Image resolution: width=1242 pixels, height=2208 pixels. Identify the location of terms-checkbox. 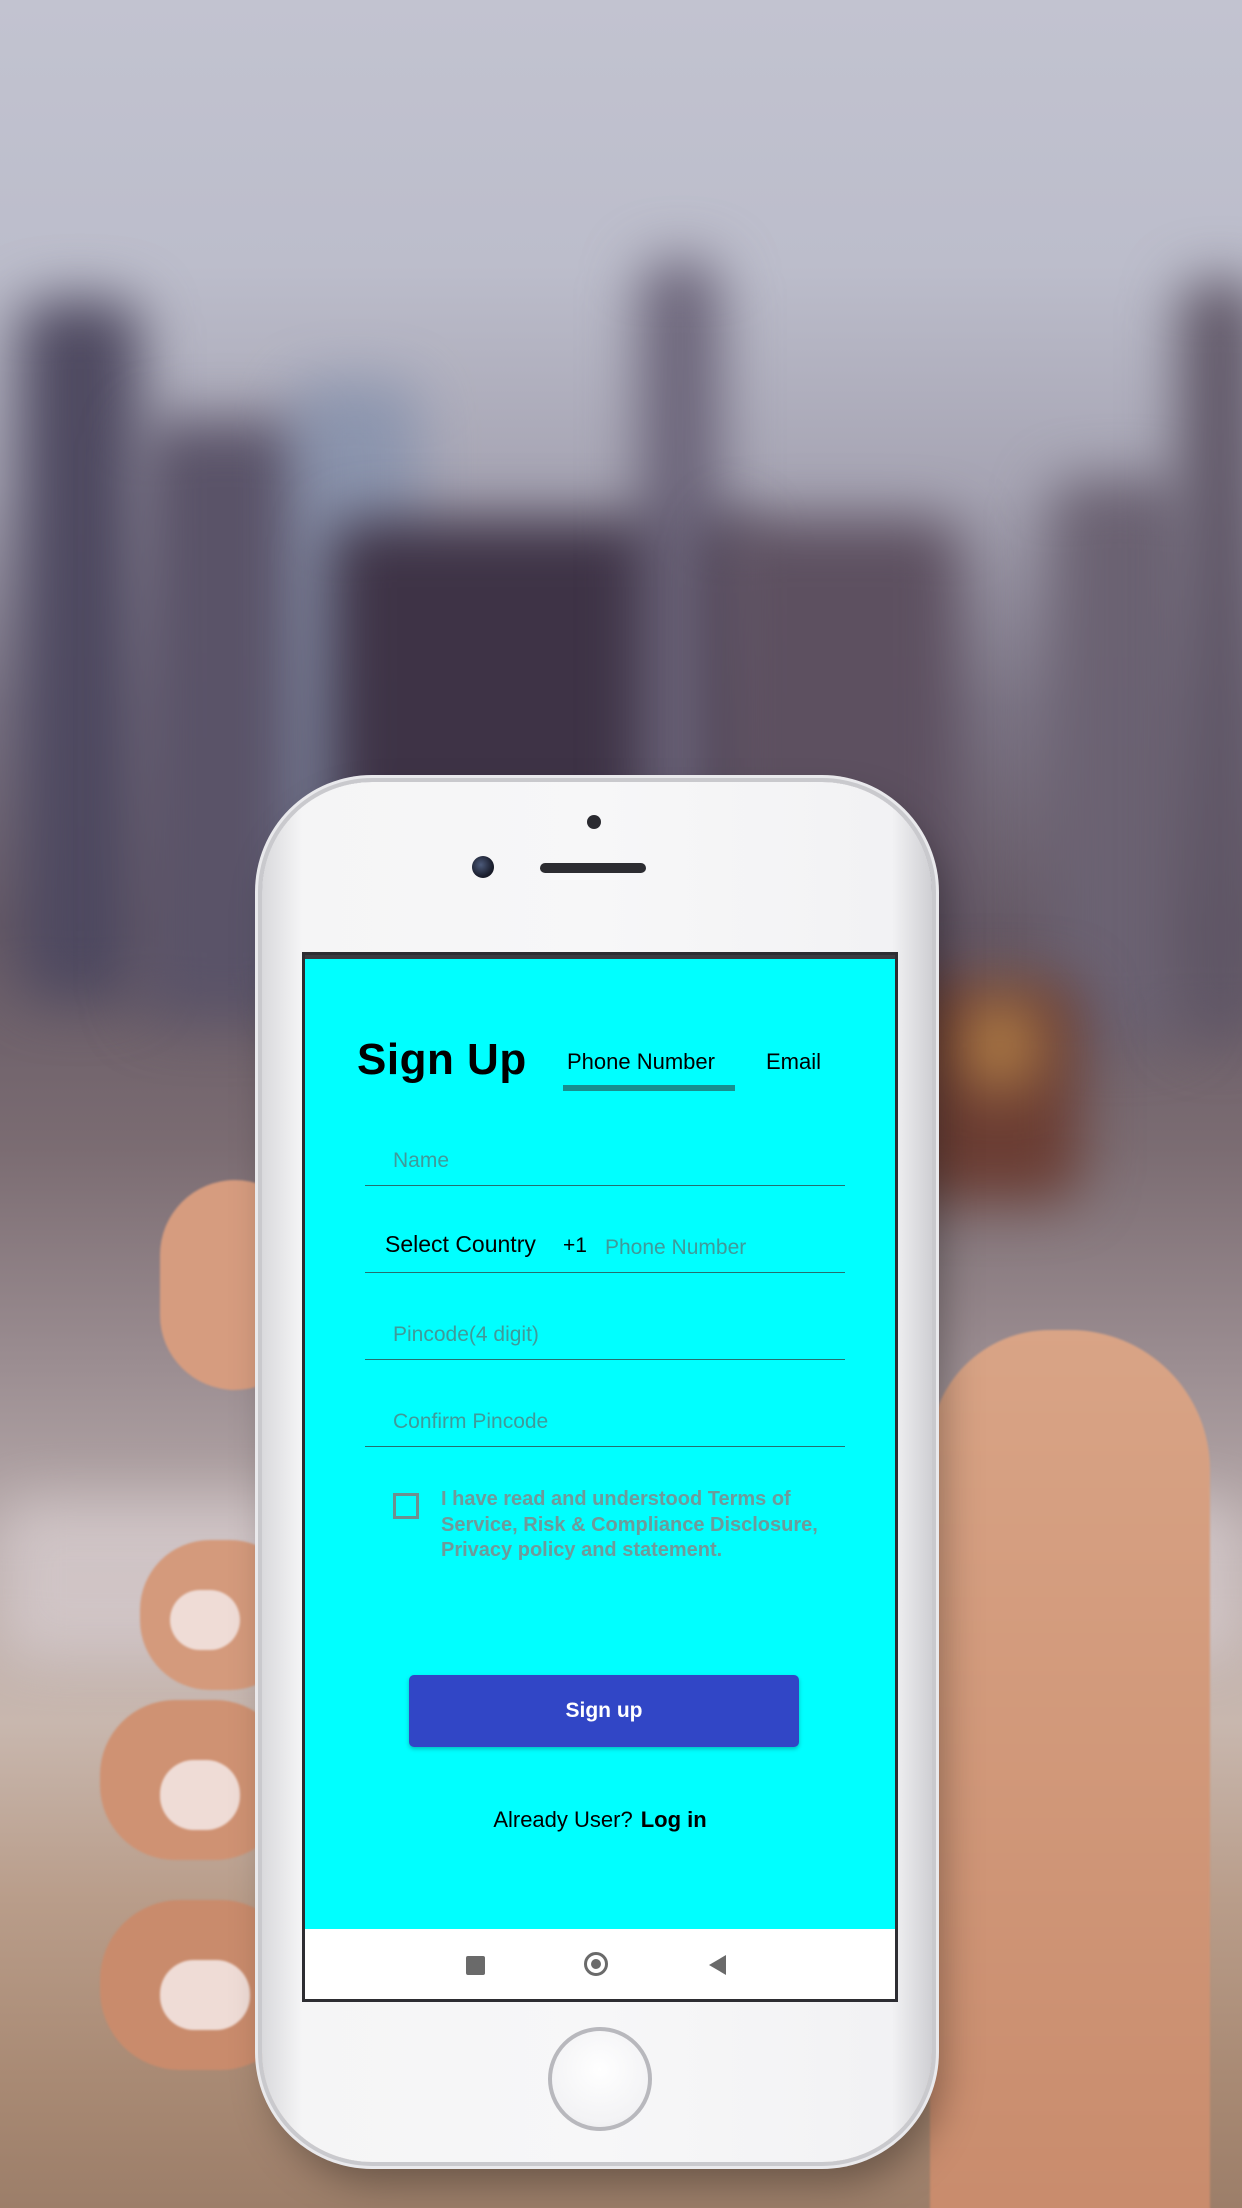
(406, 1506).